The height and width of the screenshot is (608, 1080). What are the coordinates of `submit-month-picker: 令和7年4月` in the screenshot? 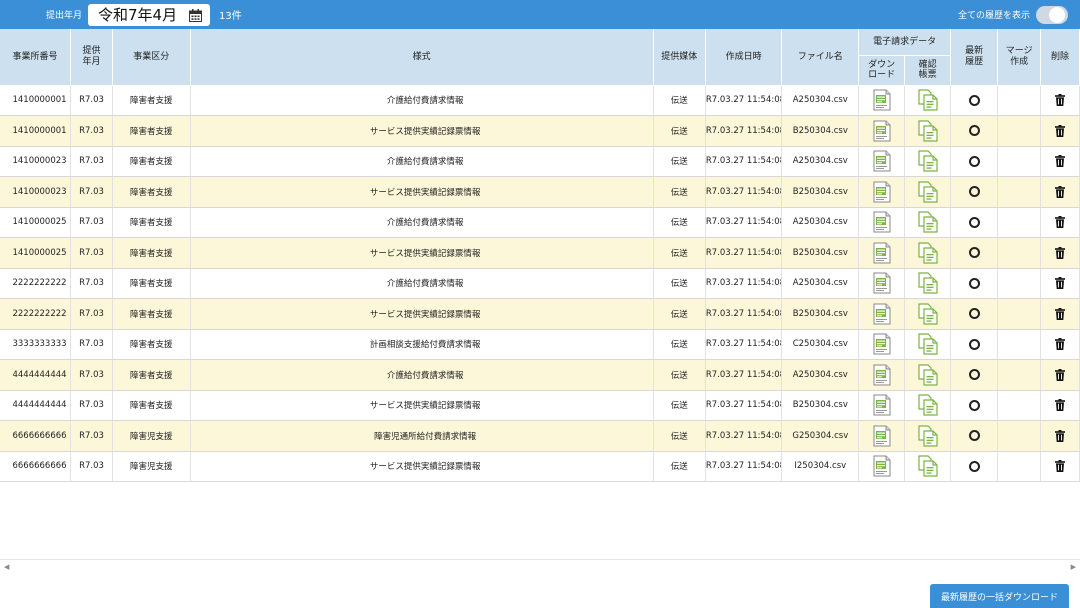 It's located at (149, 14).